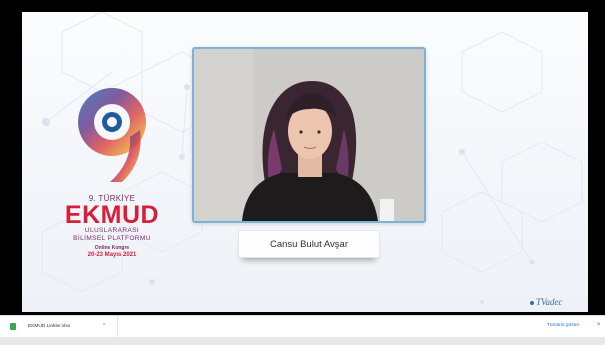  I want to click on speaker-nameplate: Cansu Bulut Avşar, so click(309, 244).